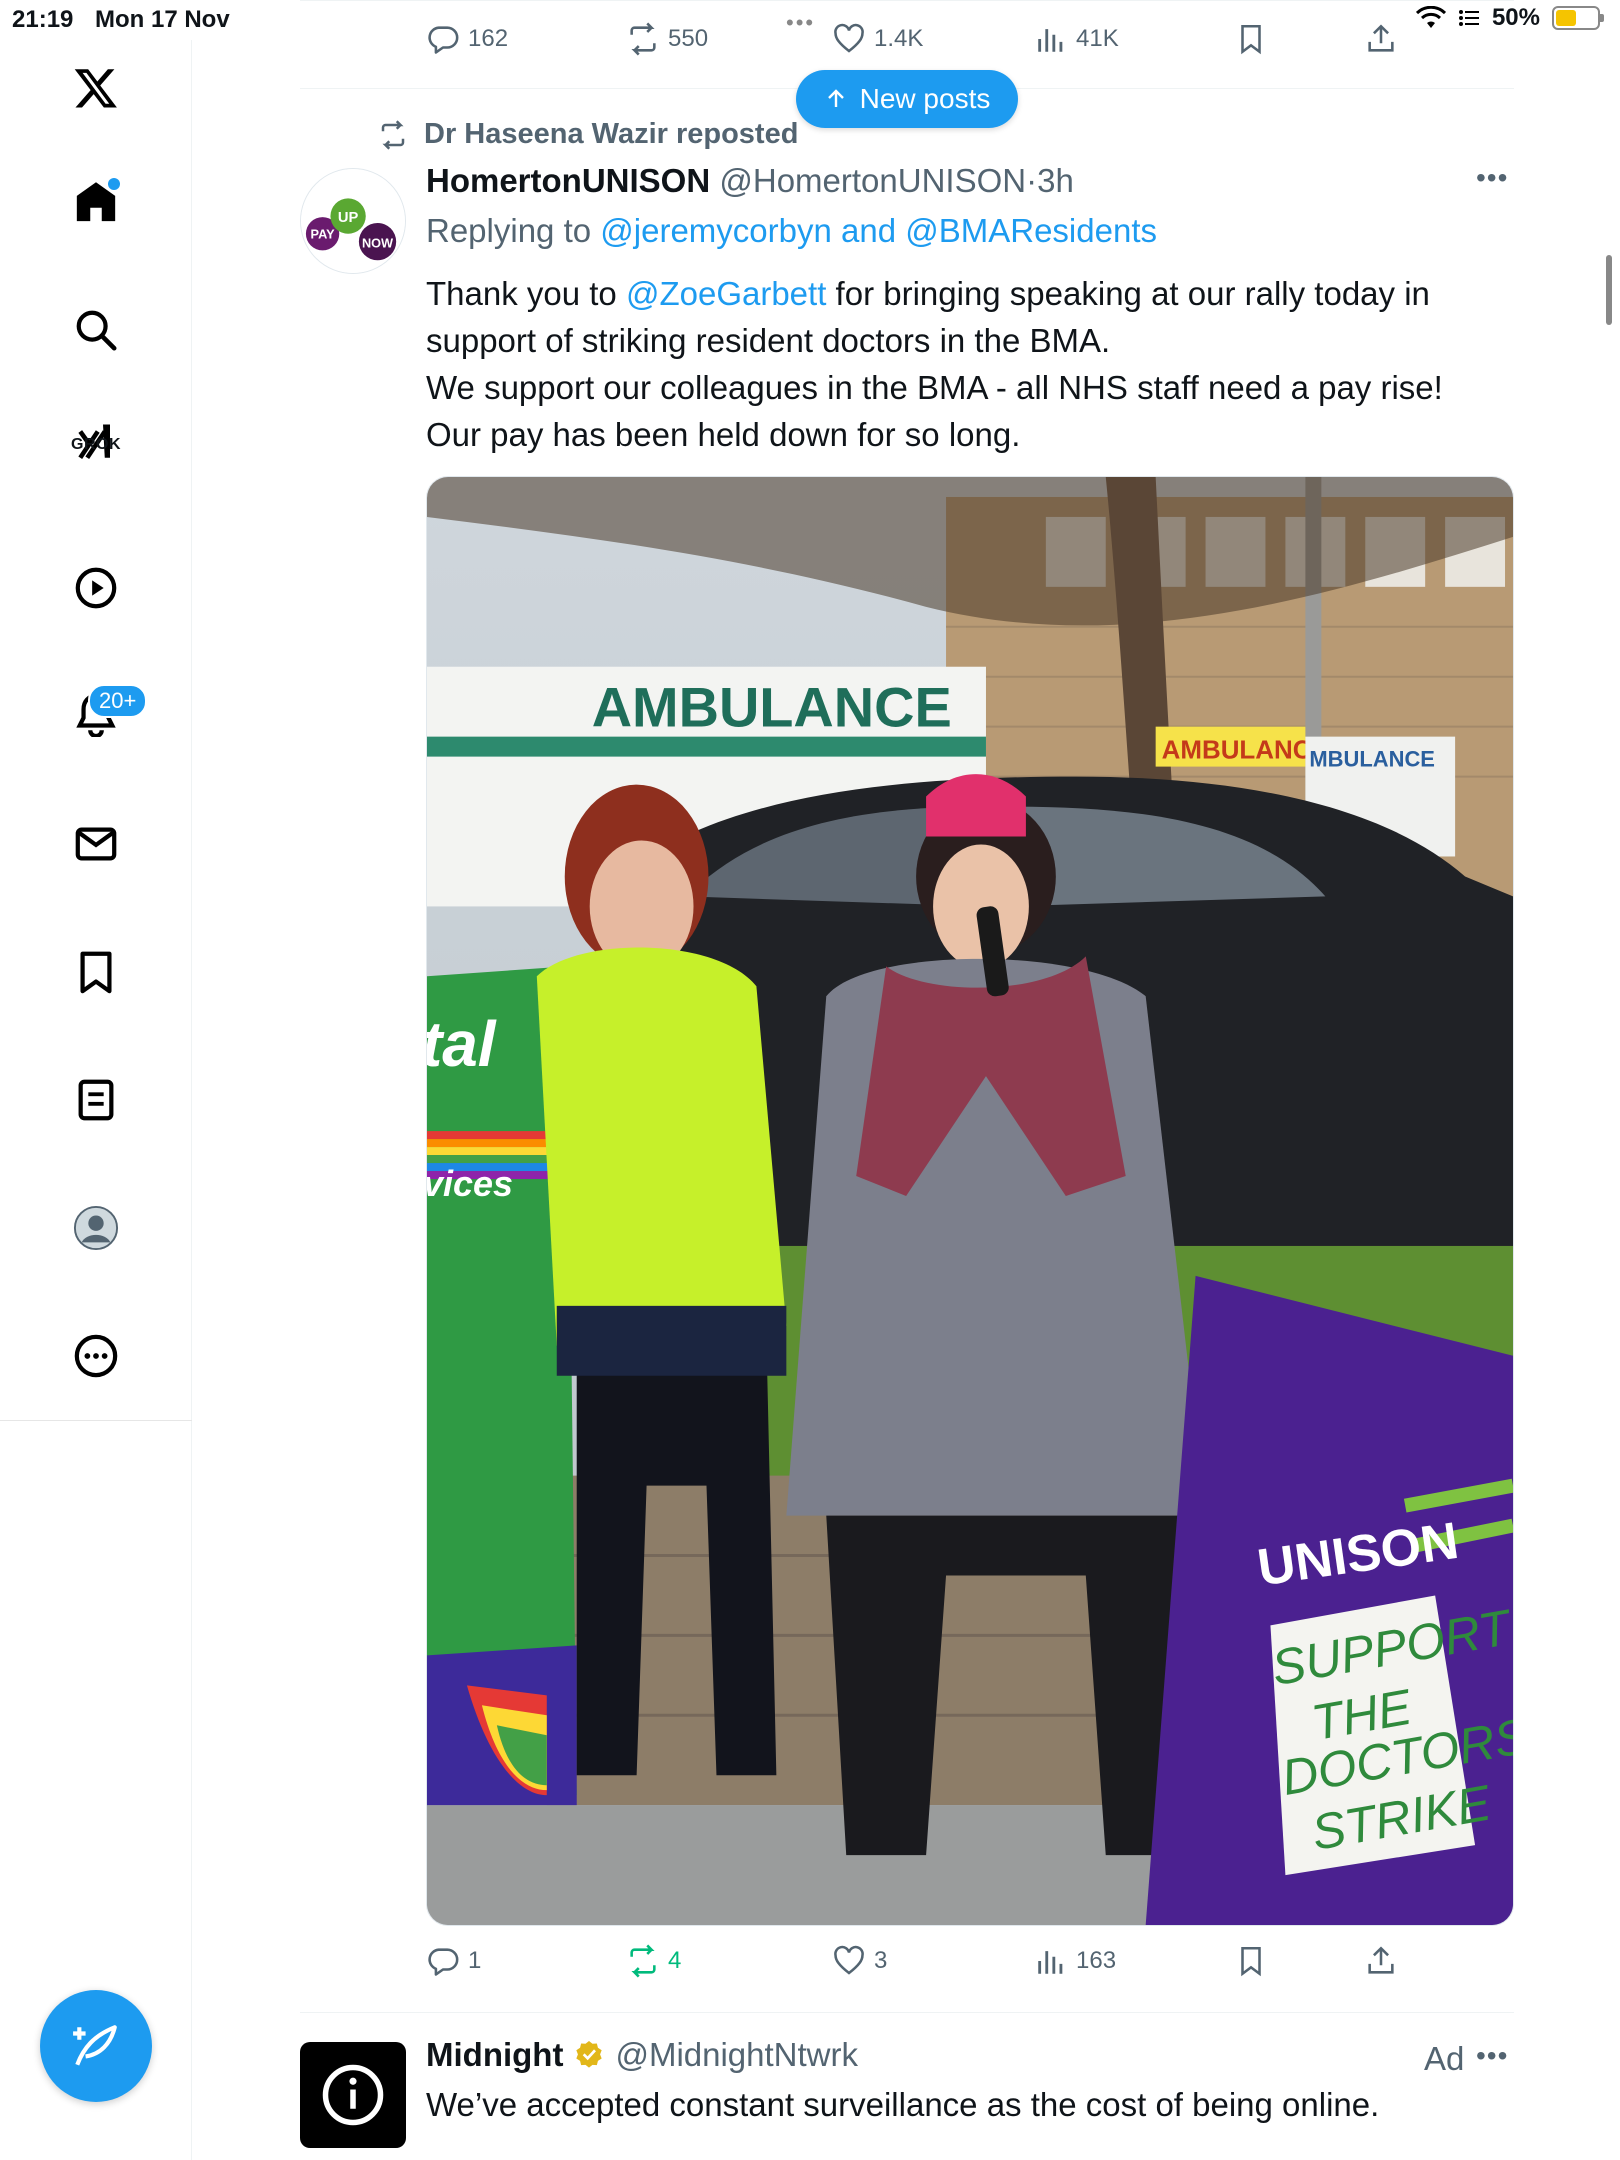 Image resolution: width=1620 pixels, height=2160 pixels. I want to click on like-count: 3, so click(881, 1960).